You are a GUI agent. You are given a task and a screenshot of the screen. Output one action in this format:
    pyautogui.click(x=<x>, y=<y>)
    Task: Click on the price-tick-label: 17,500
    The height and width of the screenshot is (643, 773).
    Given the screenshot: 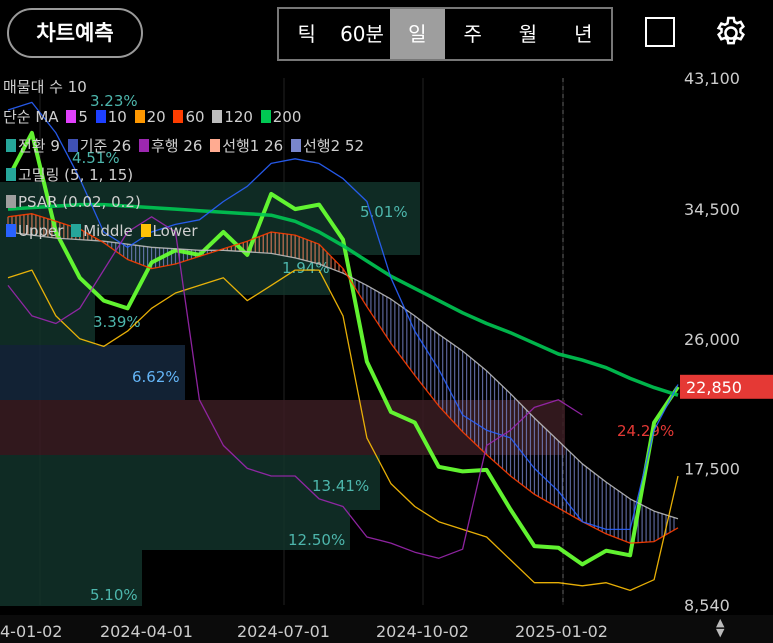 What is the action you would take?
    pyautogui.click(x=712, y=468)
    